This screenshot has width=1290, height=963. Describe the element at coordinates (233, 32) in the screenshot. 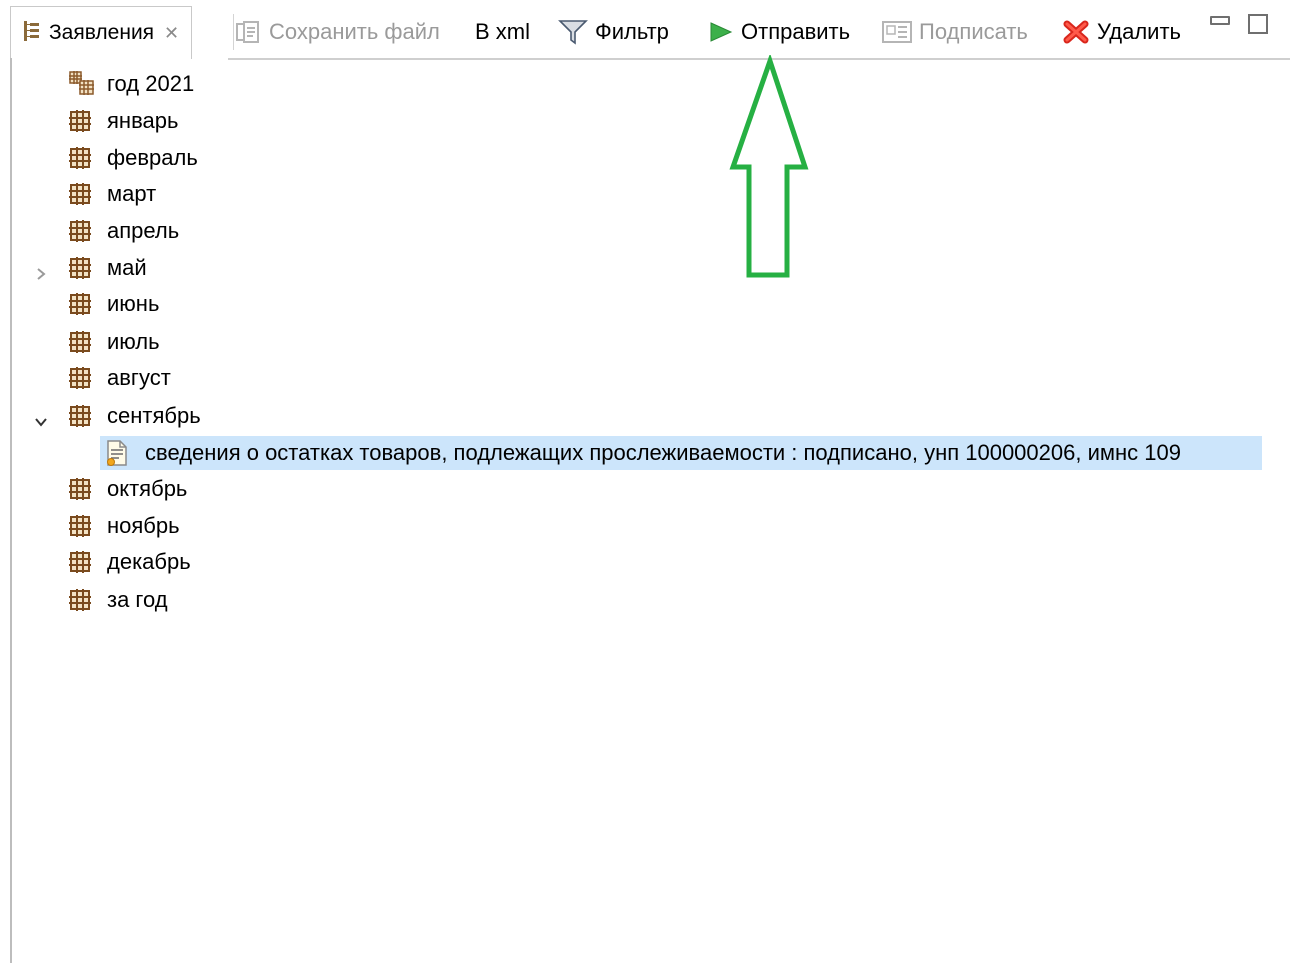

I see `toolbar-separator` at that location.